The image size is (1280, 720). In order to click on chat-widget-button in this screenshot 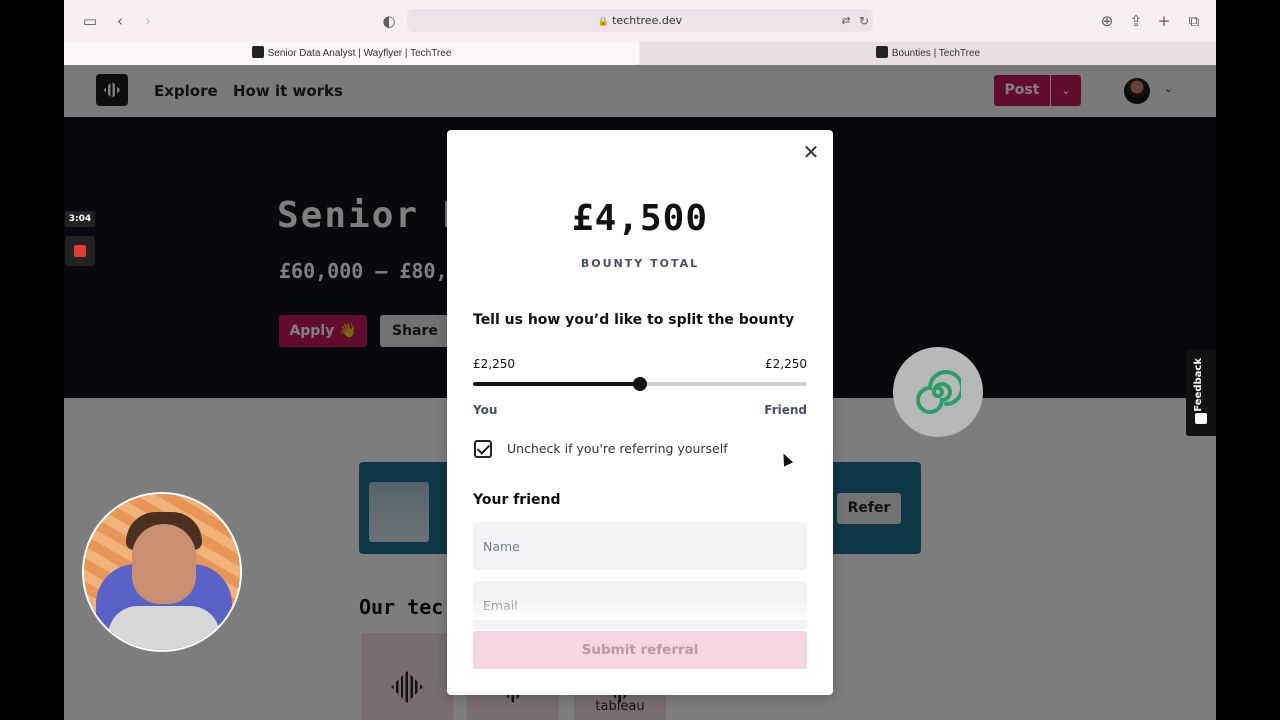, I will do `click(938, 392)`.